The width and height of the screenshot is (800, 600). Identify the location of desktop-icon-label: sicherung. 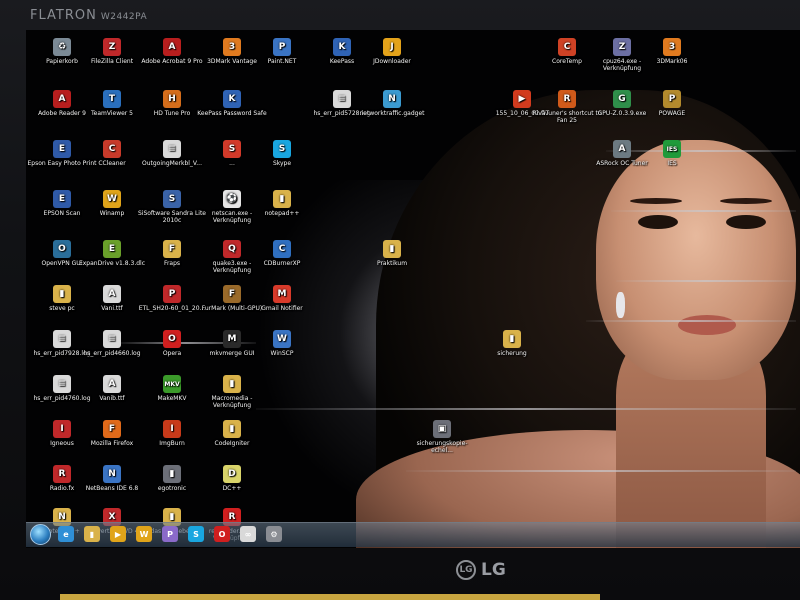
(512, 353).